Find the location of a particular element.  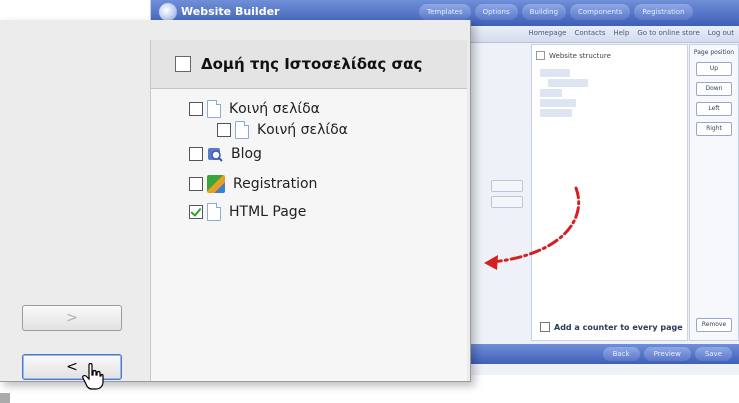

tree-item-html-page: HTML Page is located at coordinates (247, 212).